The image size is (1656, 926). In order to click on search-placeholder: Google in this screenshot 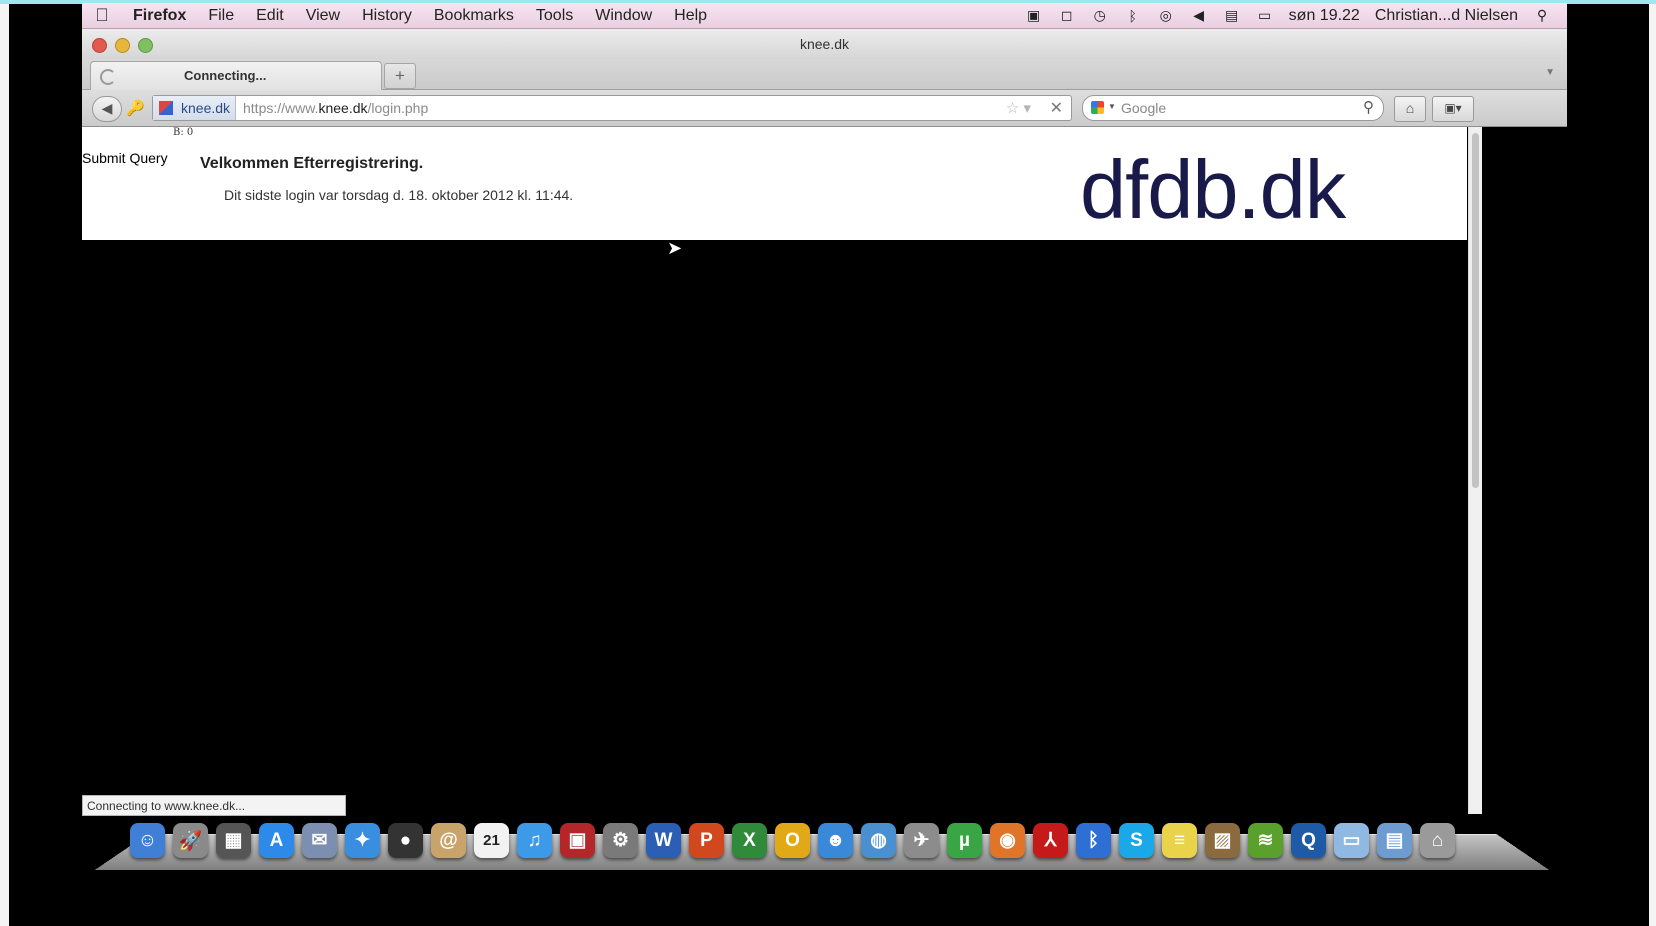, I will do `click(1144, 108)`.